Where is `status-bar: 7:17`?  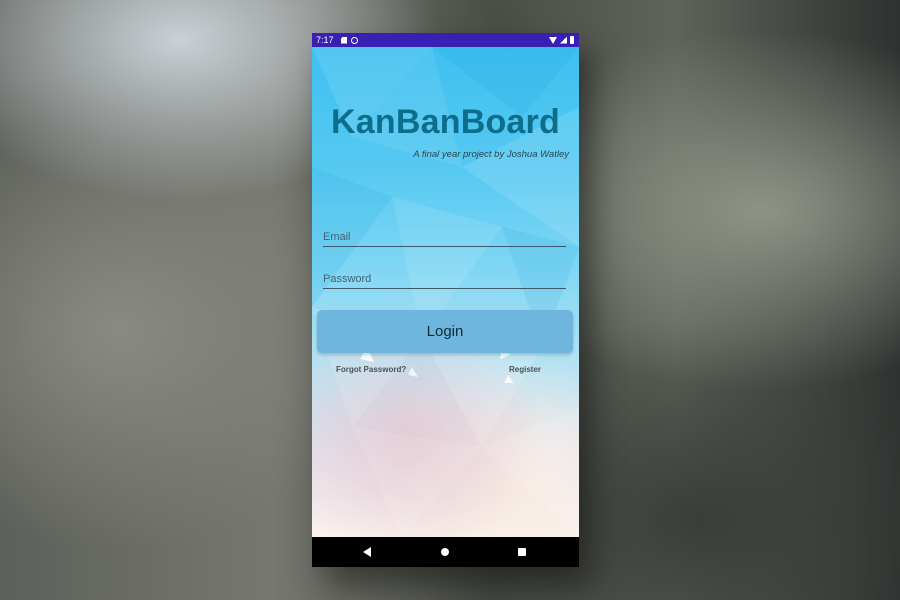 status-bar: 7:17 is located at coordinates (445, 40).